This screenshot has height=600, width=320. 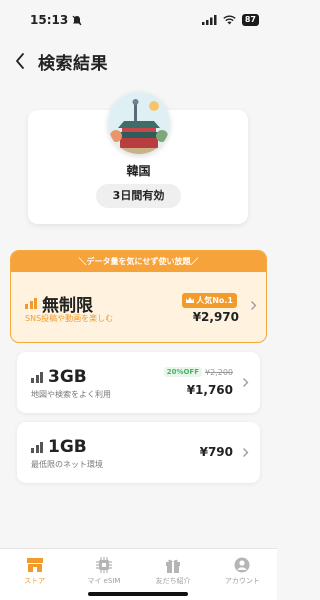 What do you see at coordinates (67, 377) in the screenshot?
I see `plan-name: 3GB` at bounding box center [67, 377].